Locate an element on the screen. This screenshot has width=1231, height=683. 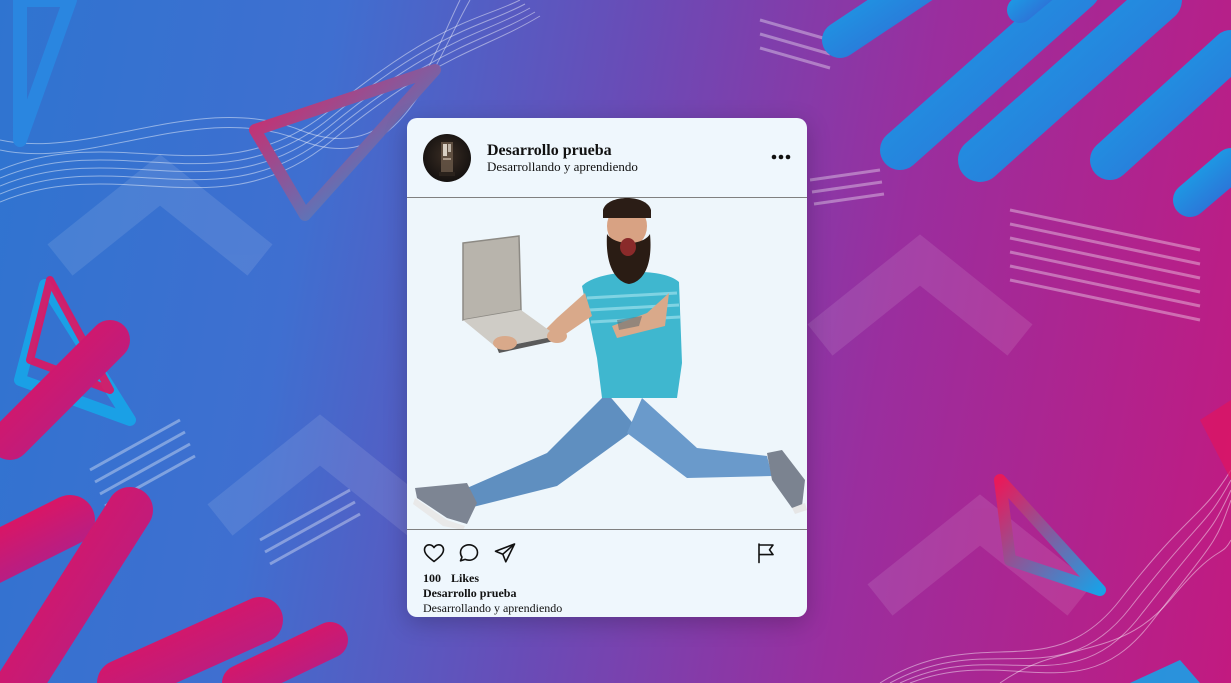
likes-count: 100 is located at coordinates (432, 578).